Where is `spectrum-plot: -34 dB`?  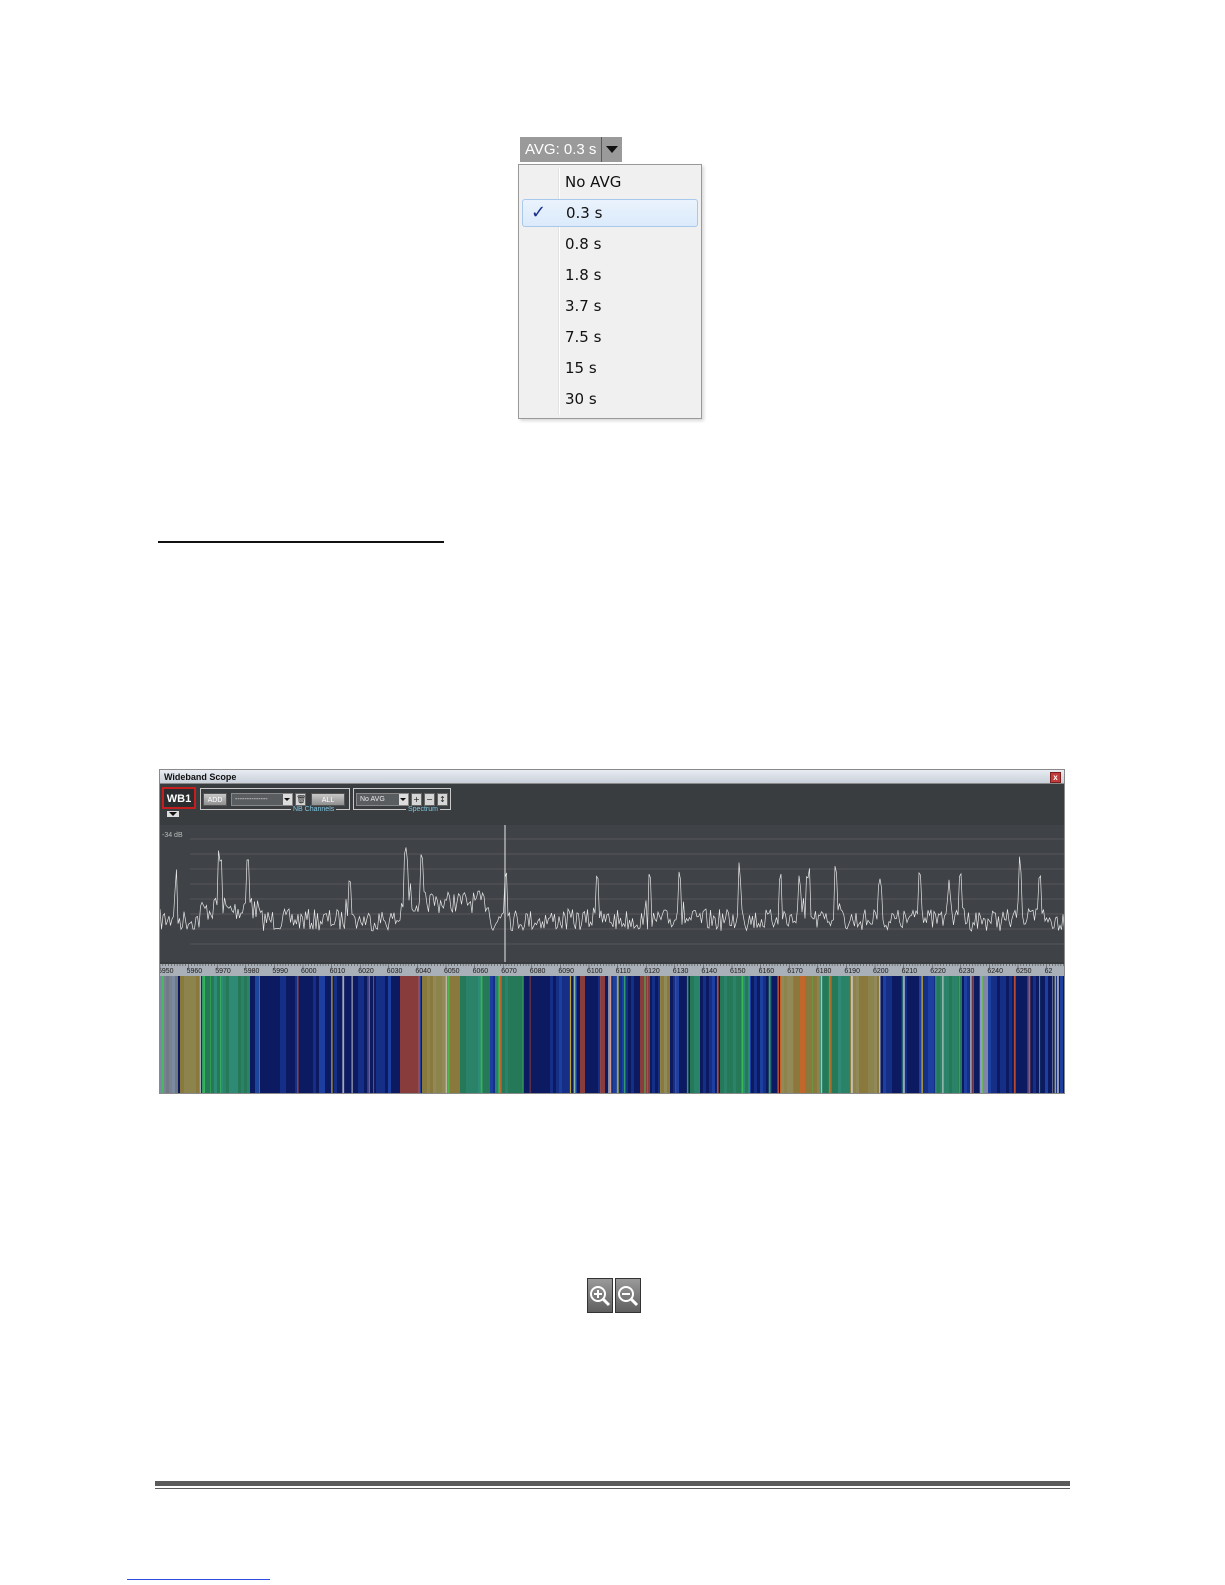 spectrum-plot: -34 dB is located at coordinates (612, 893).